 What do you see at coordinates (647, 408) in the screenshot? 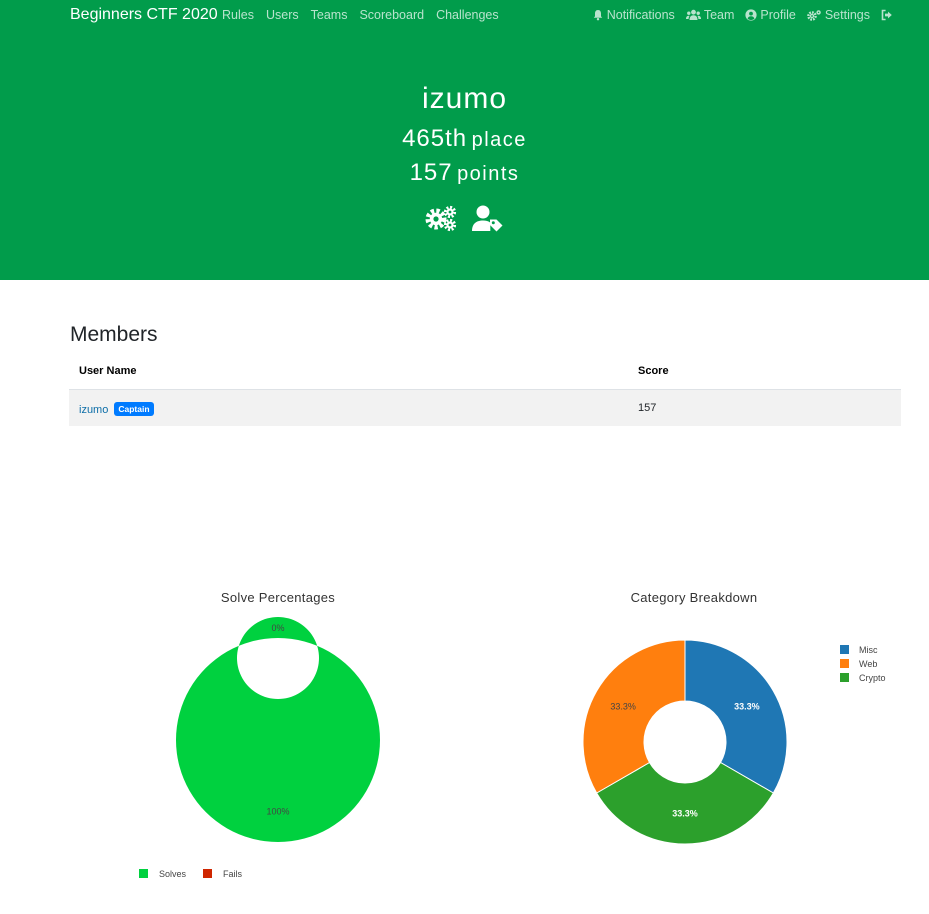
I see `member-score: 157` at bounding box center [647, 408].